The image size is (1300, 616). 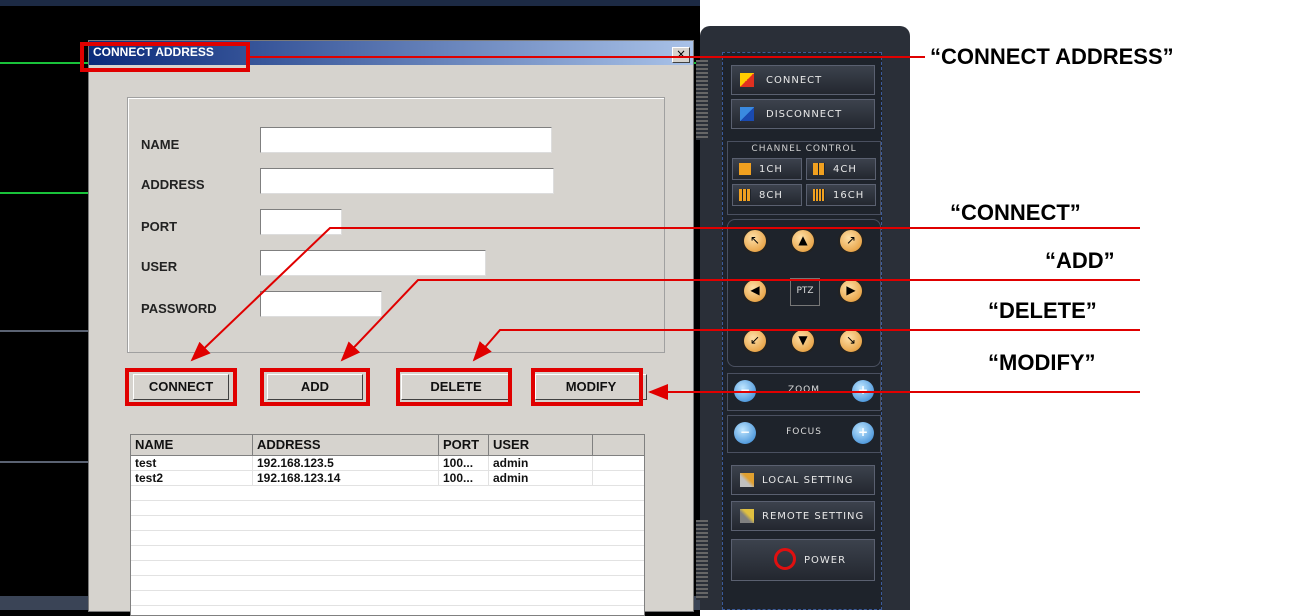 What do you see at coordinates (1015, 212) in the screenshot?
I see `annotation-connect: “CONNECT”` at bounding box center [1015, 212].